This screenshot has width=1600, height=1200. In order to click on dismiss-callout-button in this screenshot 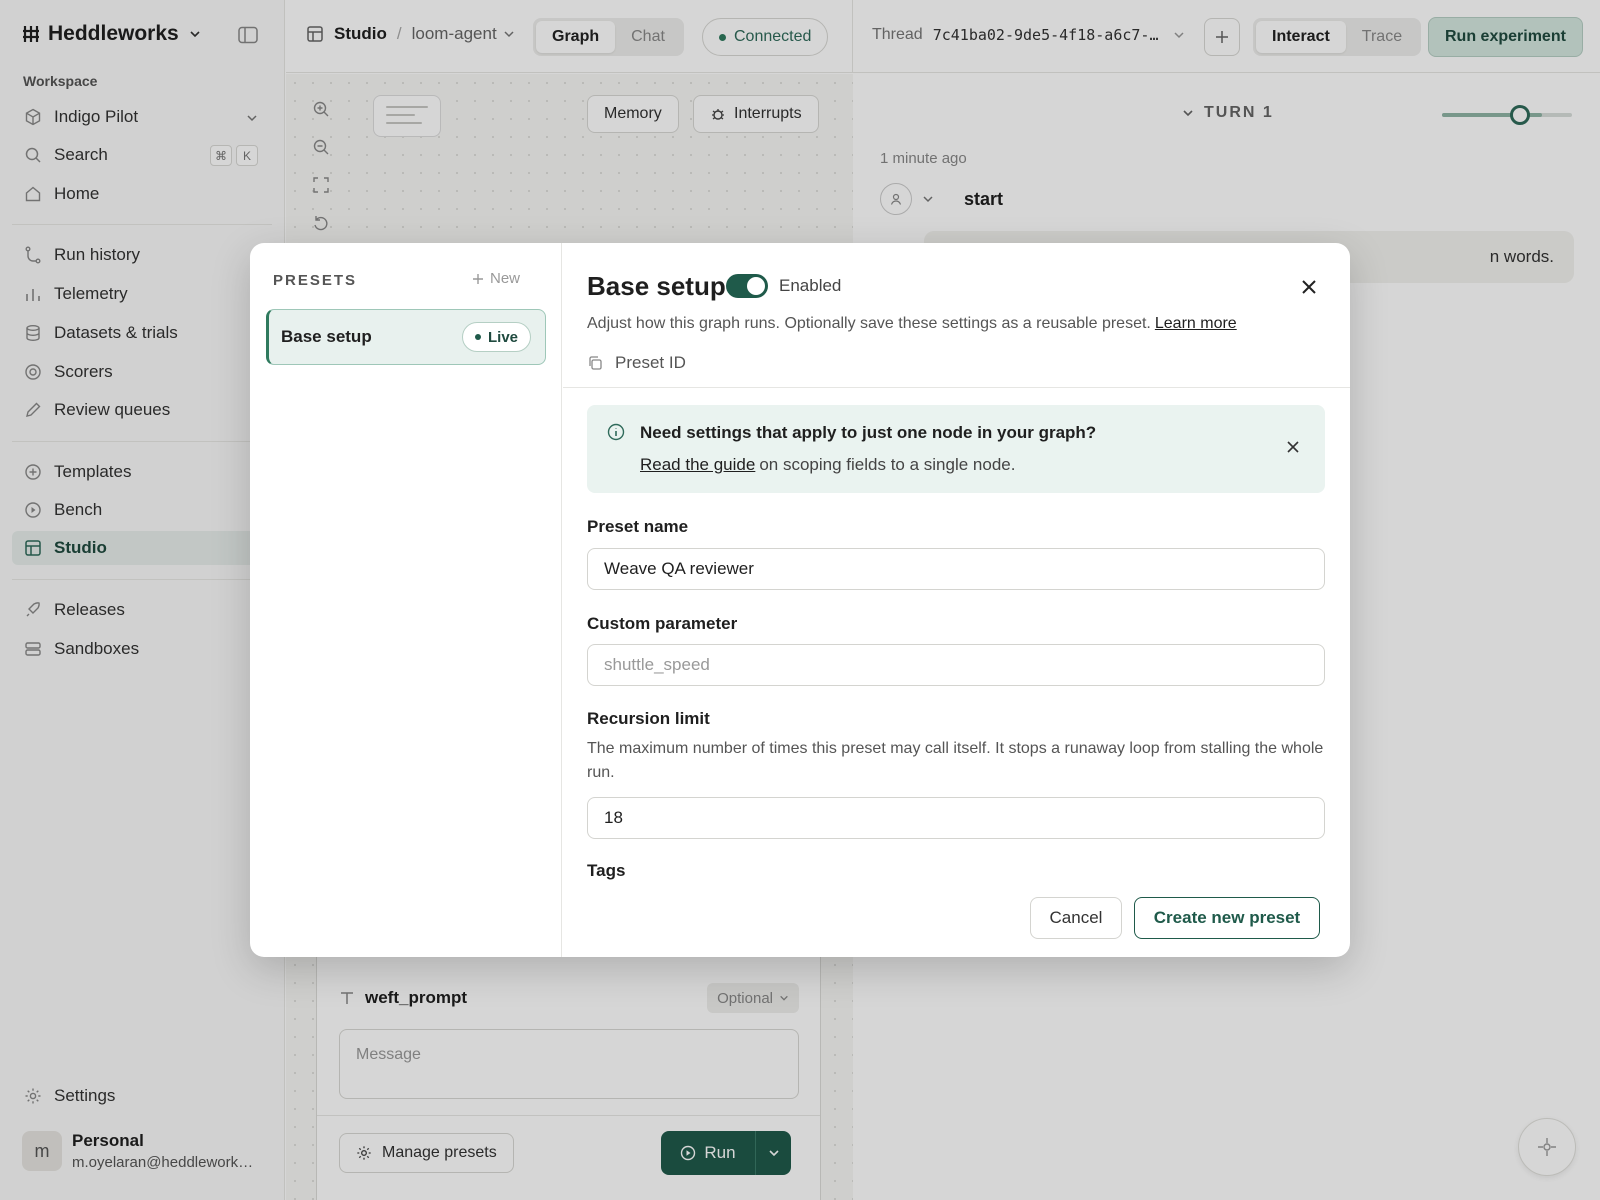, I will do `click(1293, 447)`.